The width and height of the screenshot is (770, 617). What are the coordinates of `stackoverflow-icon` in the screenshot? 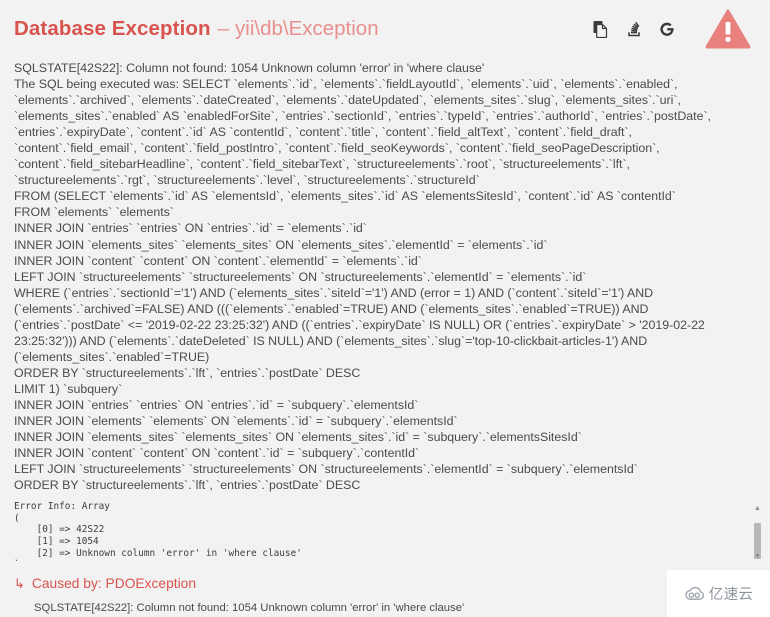 It's located at (633, 28).